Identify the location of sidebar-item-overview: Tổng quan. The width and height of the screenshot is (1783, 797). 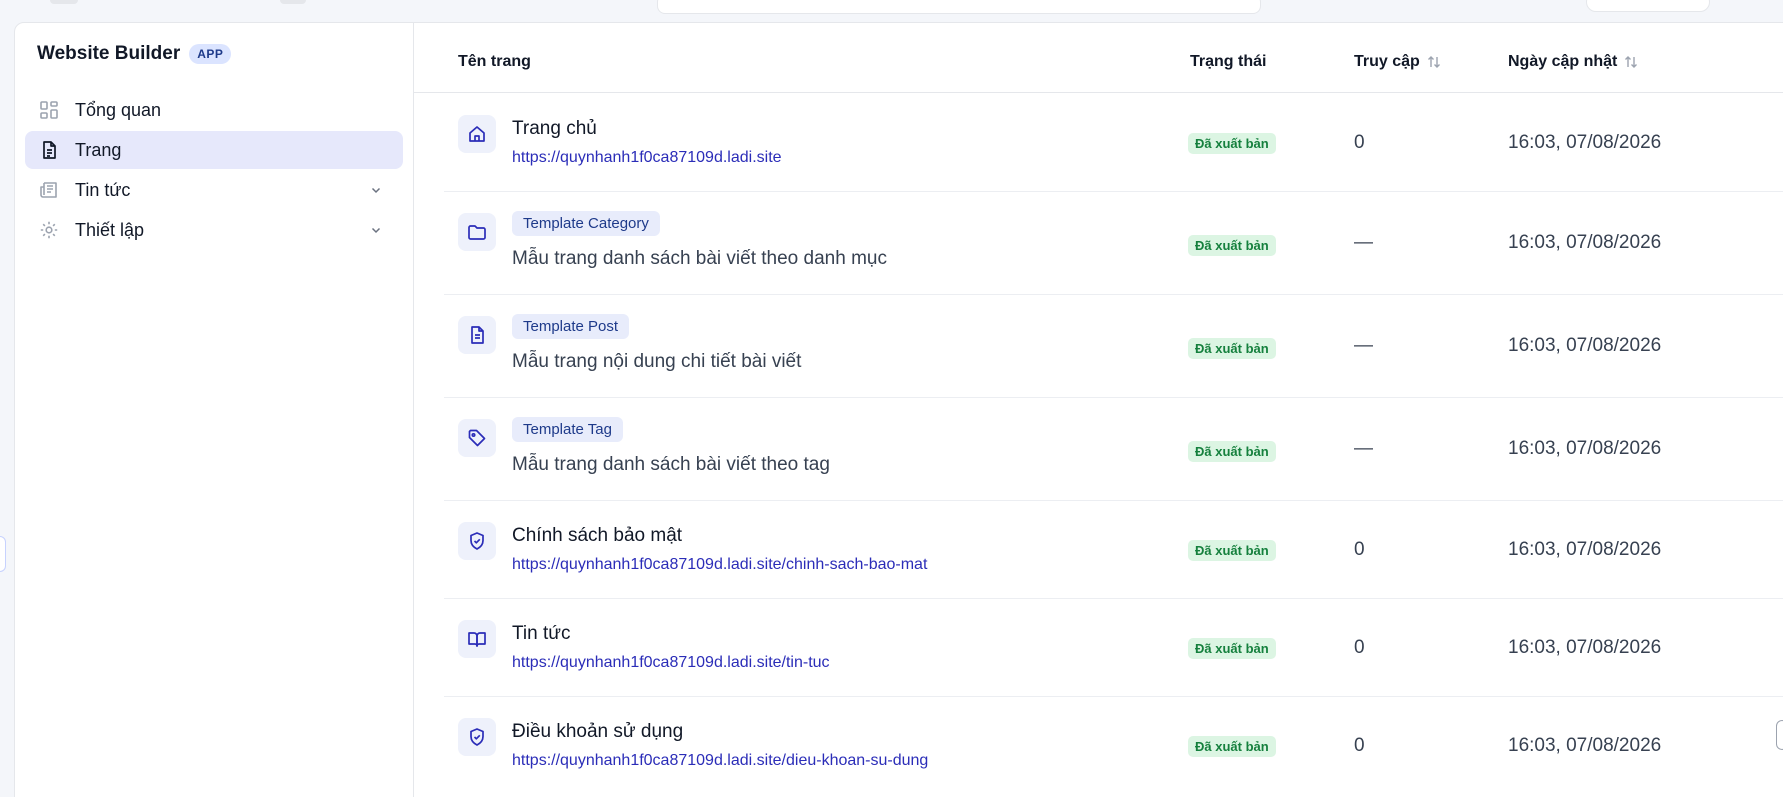
(214, 110).